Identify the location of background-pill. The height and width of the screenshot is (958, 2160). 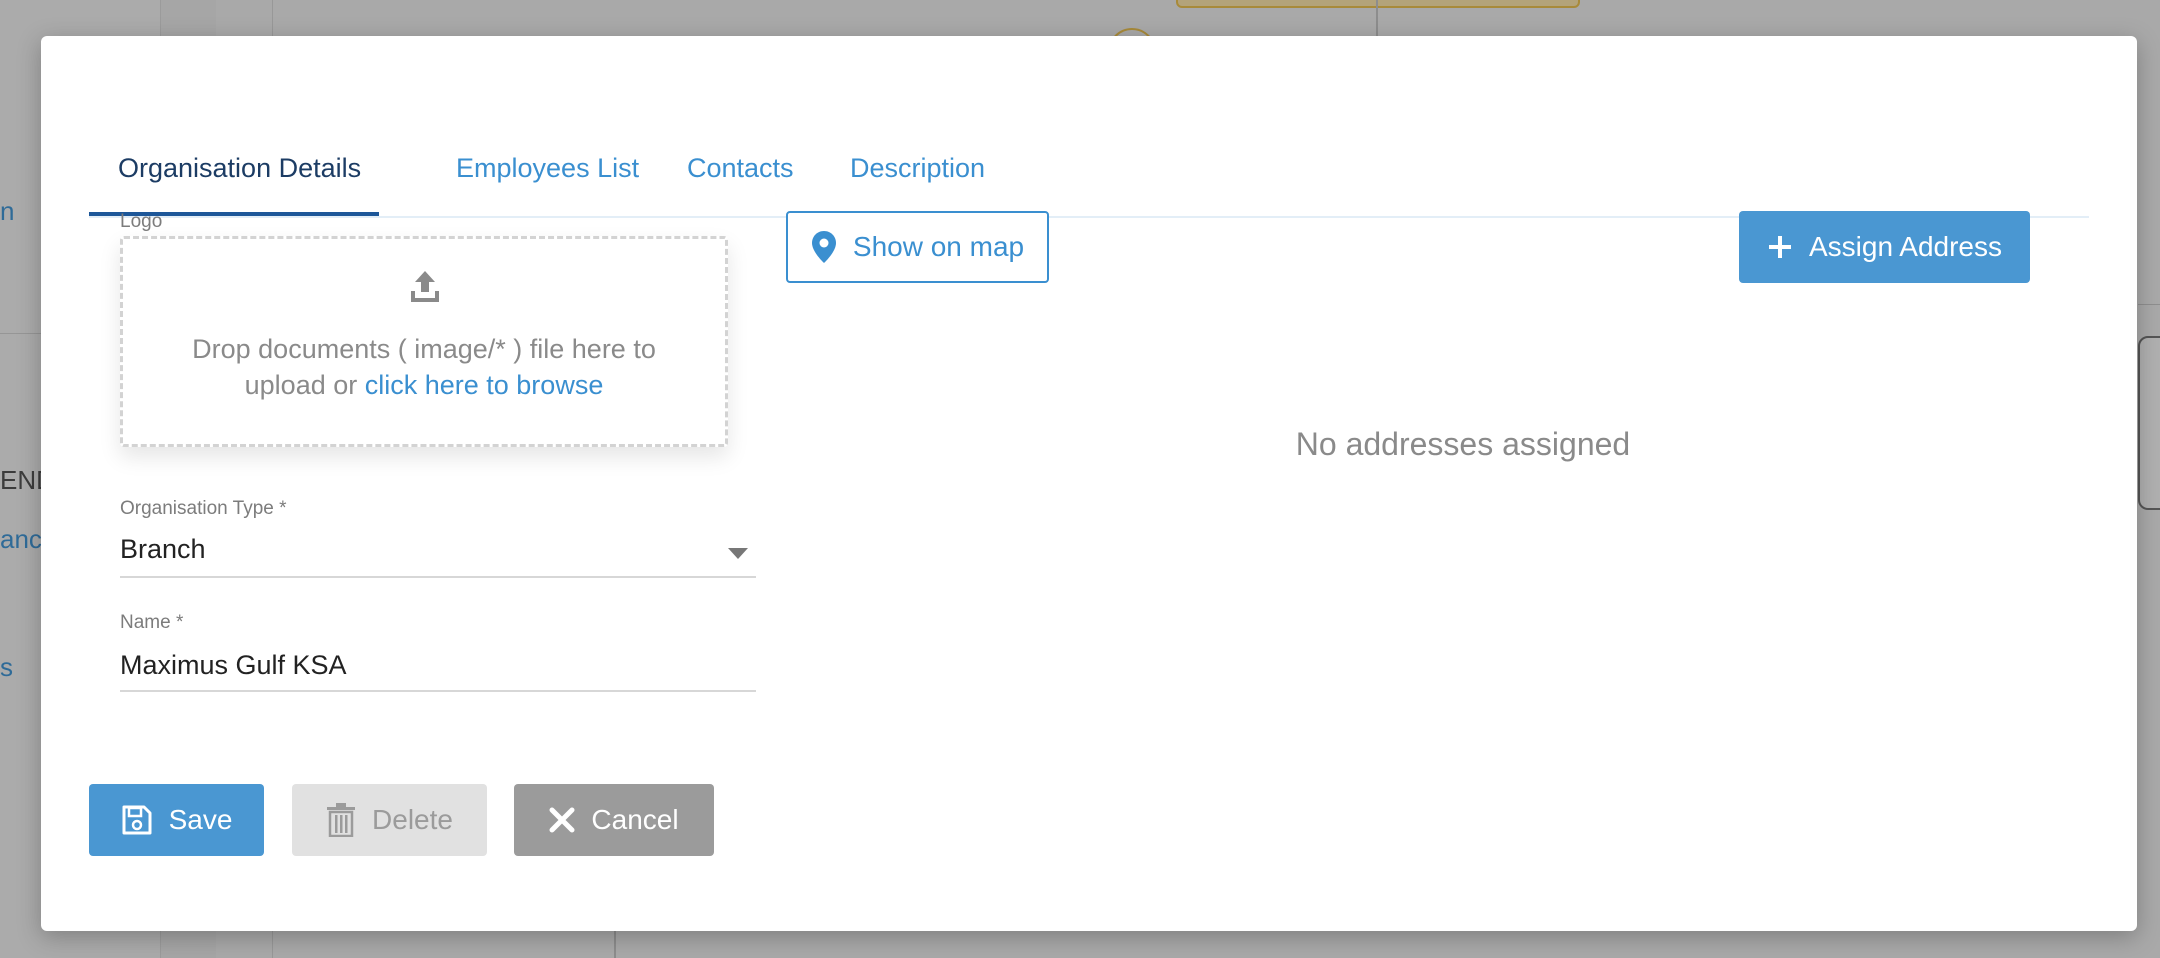
(1378, 4).